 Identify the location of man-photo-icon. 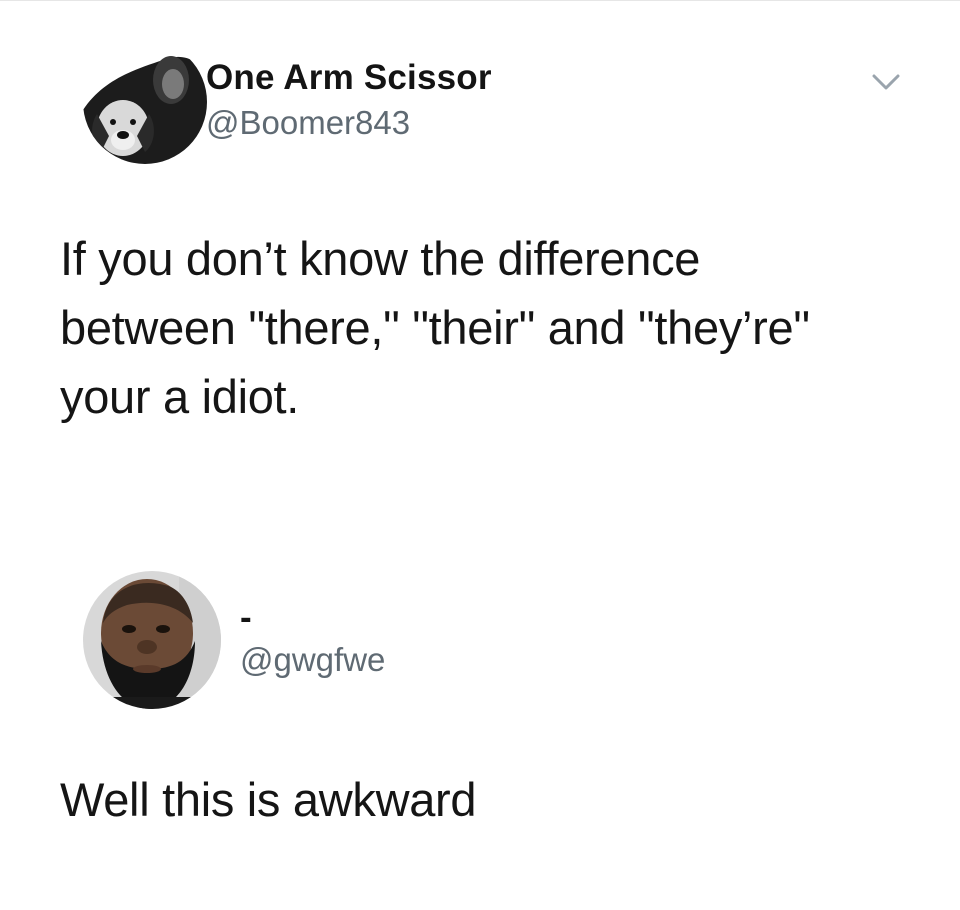
(152, 640).